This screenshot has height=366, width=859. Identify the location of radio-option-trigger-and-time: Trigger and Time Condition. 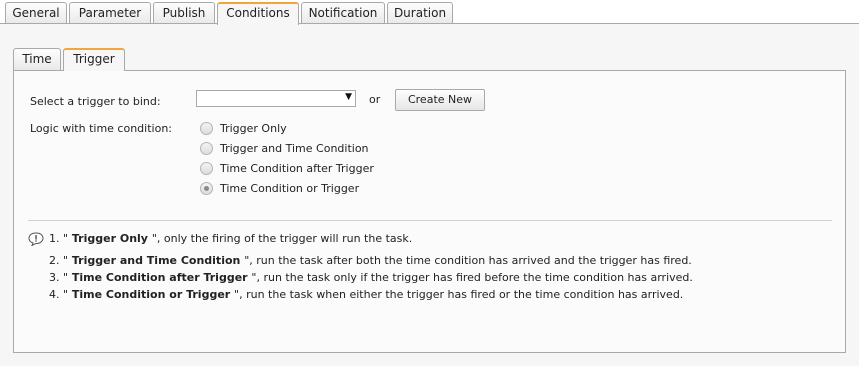
(284, 148).